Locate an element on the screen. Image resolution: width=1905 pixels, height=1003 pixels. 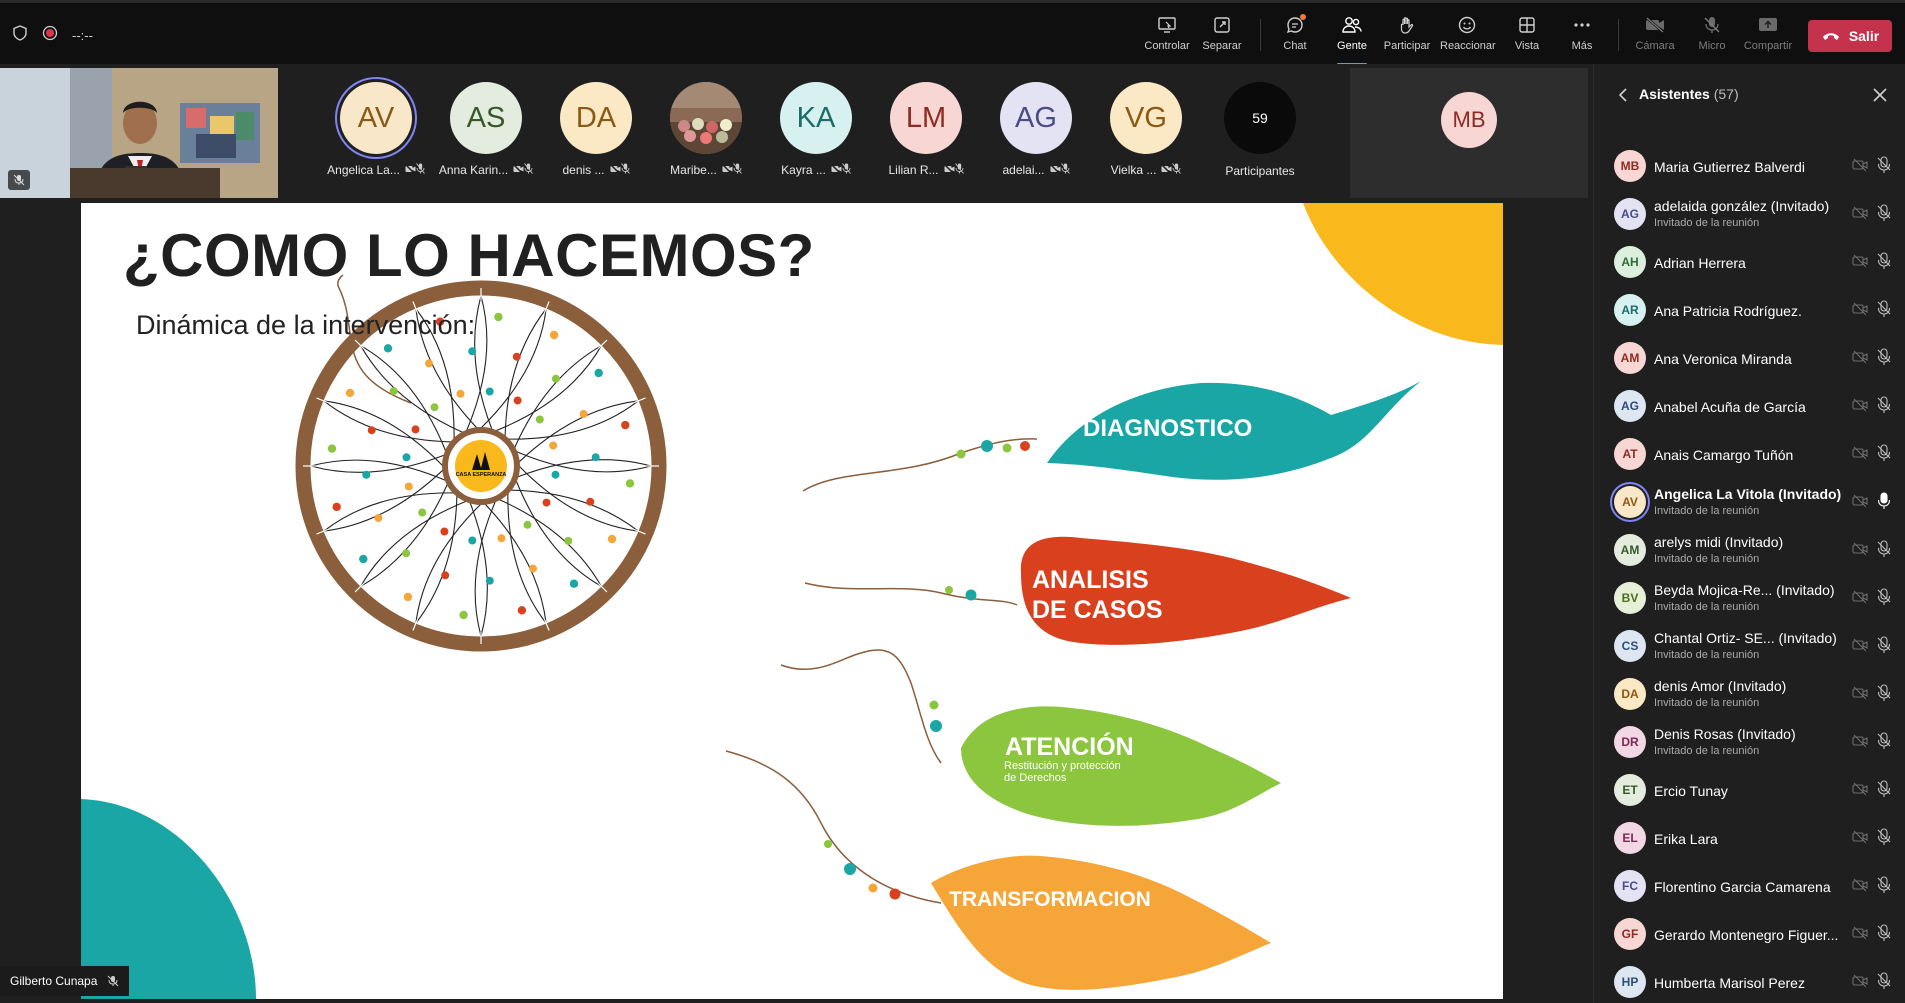
view-button: Vista is located at coordinates (1527, 37).